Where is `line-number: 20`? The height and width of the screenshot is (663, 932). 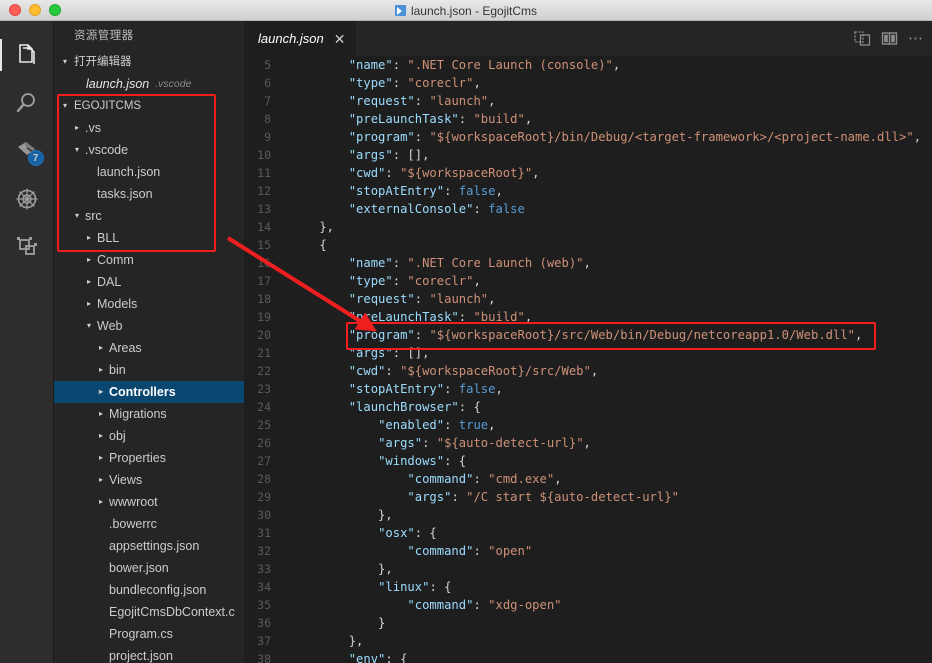 line-number: 20 is located at coordinates (264, 335).